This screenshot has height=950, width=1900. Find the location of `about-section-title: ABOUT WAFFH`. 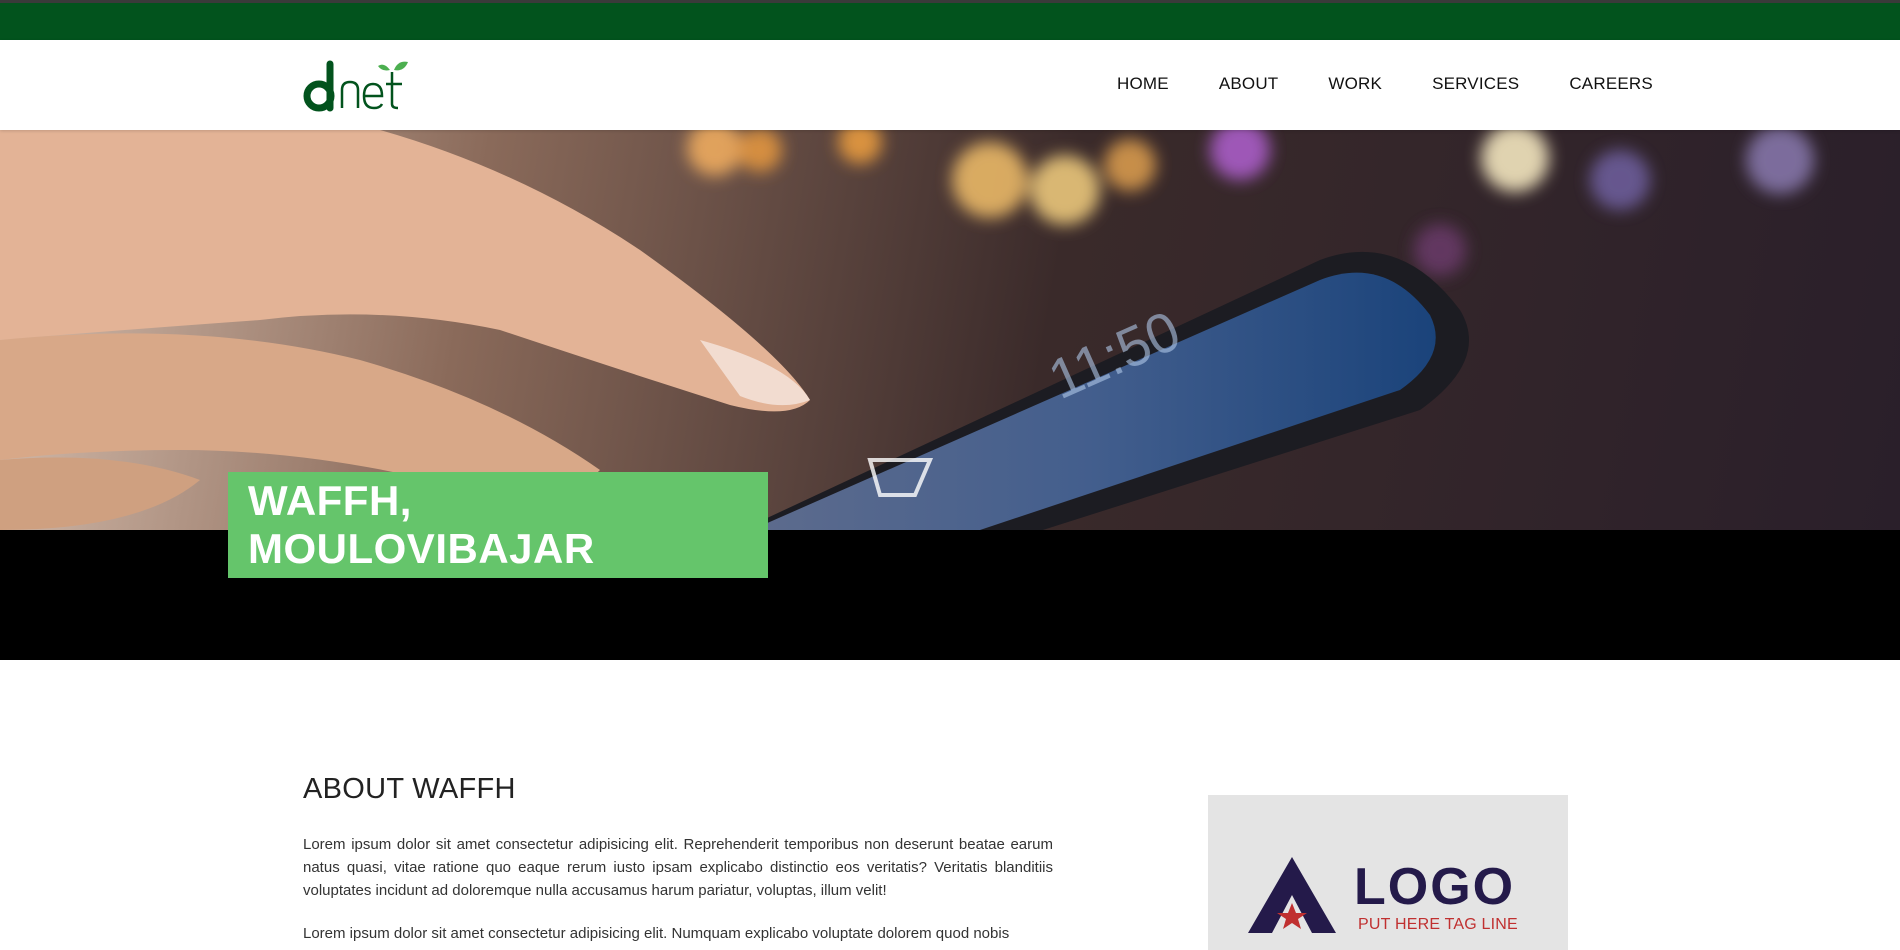

about-section-title: ABOUT WAFFH is located at coordinates (409, 789).